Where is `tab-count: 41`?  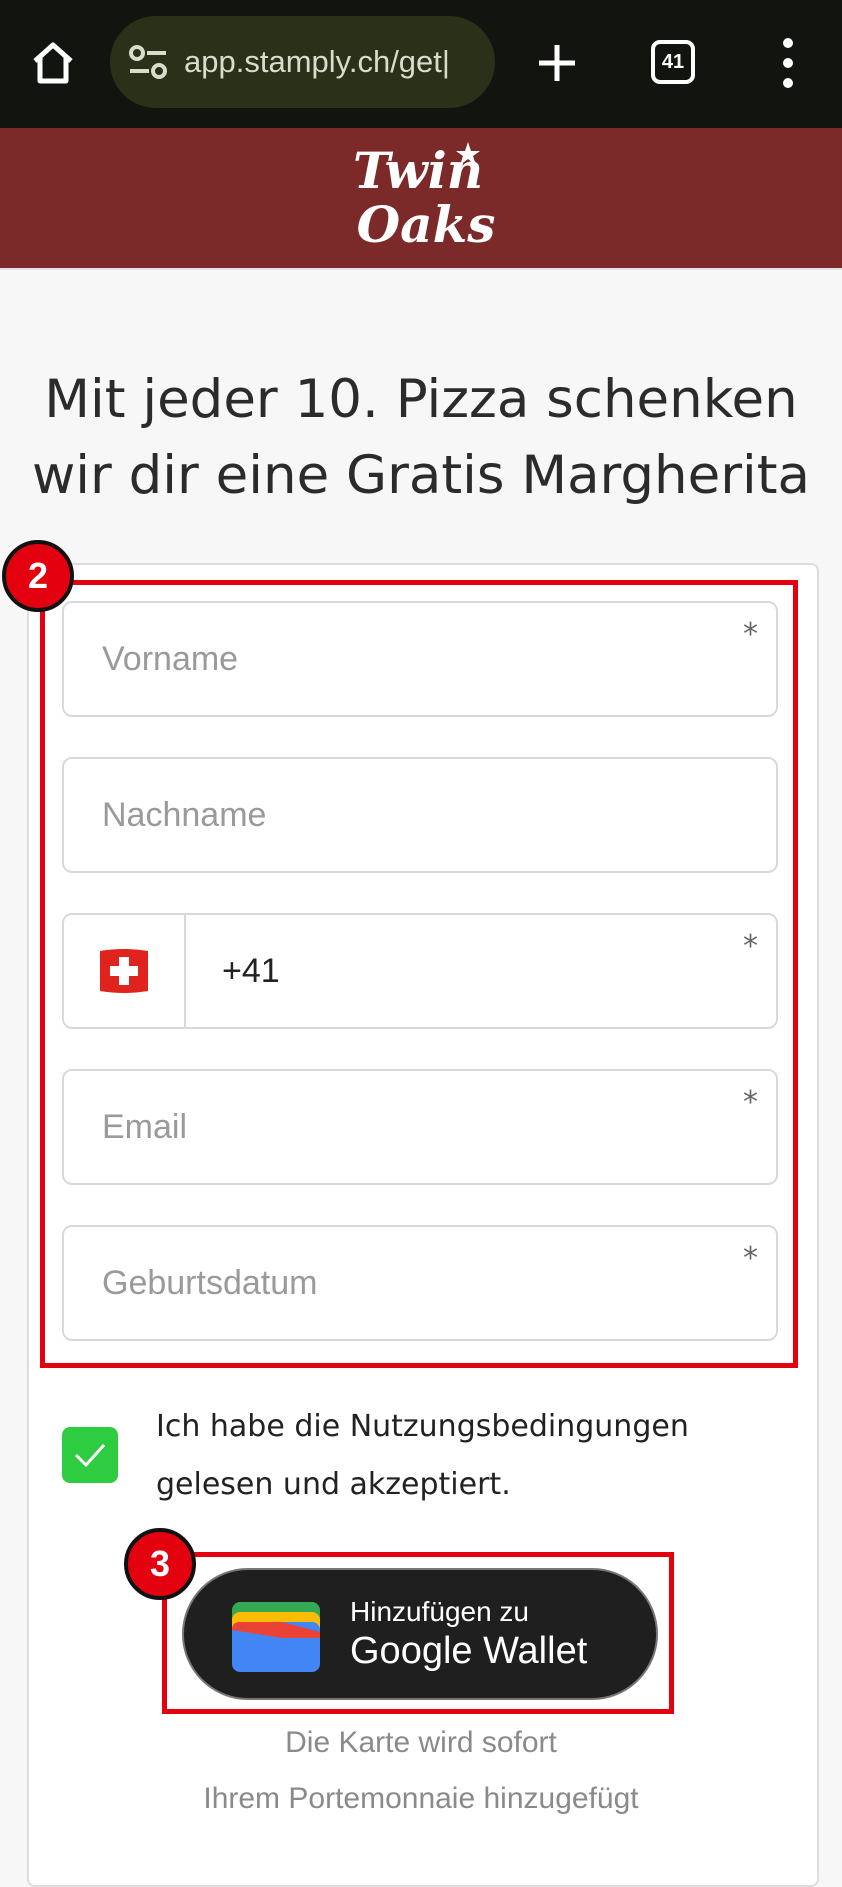 tab-count: 41 is located at coordinates (673, 61).